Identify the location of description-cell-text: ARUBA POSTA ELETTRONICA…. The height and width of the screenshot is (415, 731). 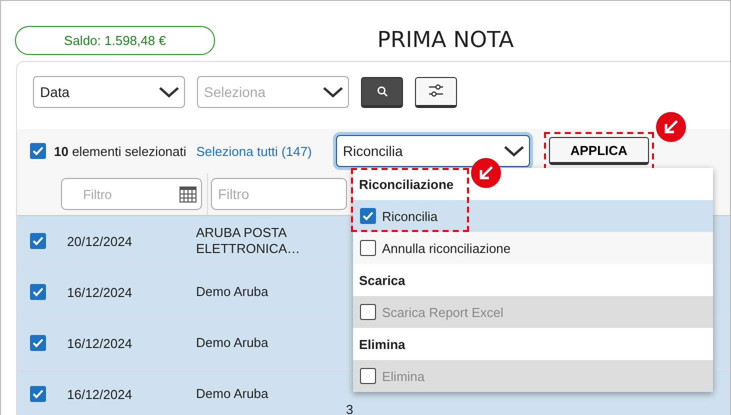
(249, 241).